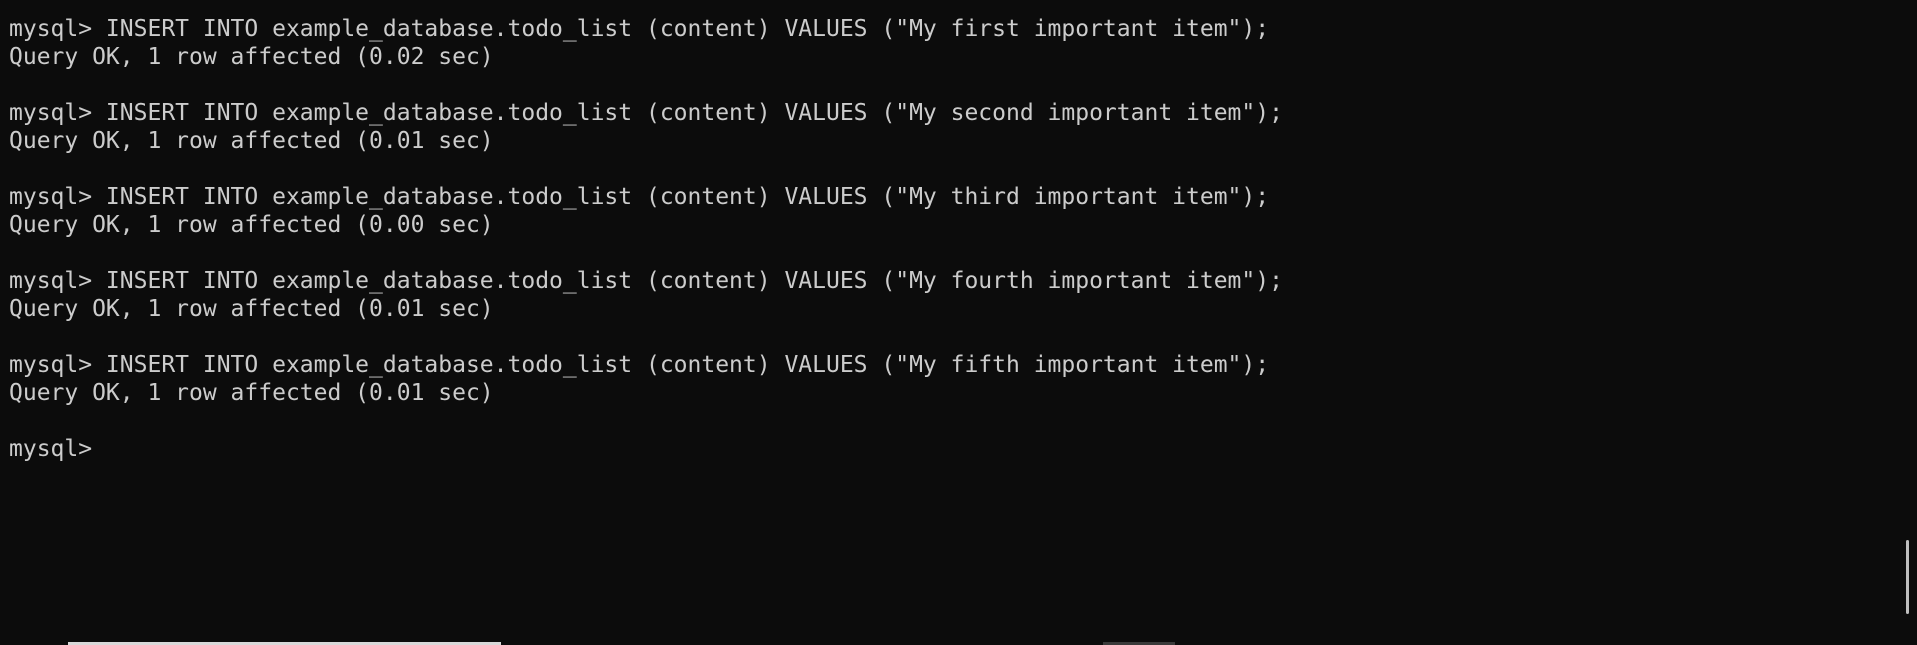 The width and height of the screenshot is (1917, 645). What do you see at coordinates (1907, 577) in the screenshot?
I see `vertical-scrollbar` at bounding box center [1907, 577].